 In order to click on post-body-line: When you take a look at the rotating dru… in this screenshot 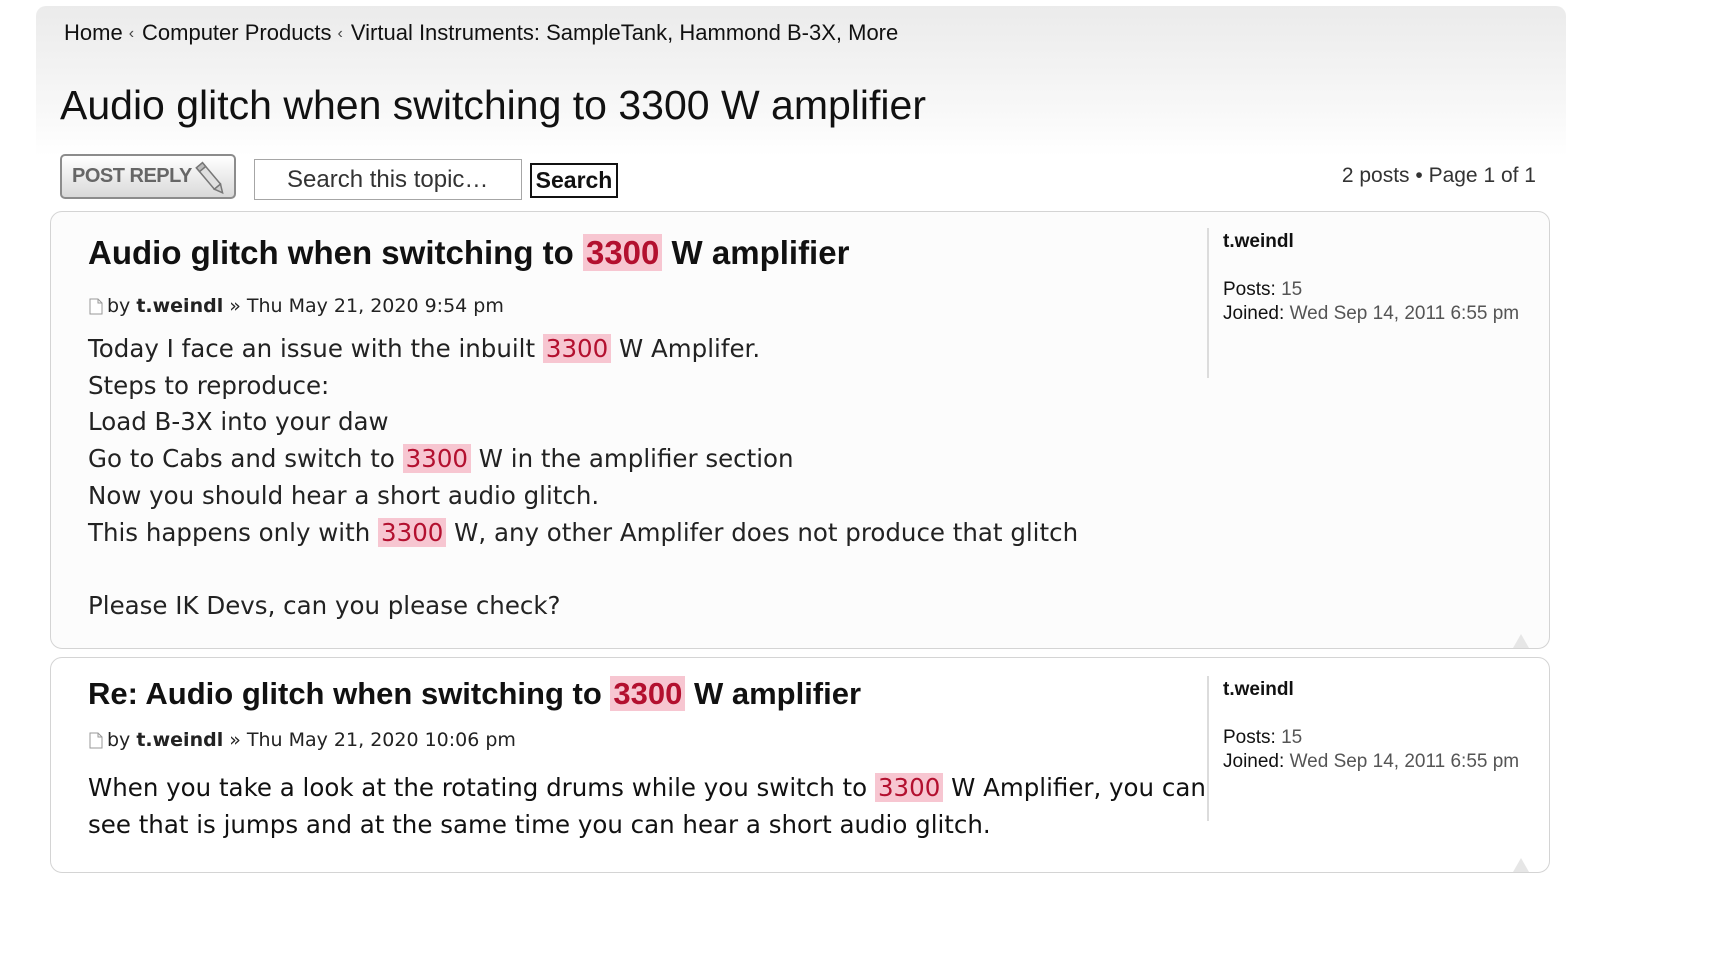, I will do `click(647, 806)`.